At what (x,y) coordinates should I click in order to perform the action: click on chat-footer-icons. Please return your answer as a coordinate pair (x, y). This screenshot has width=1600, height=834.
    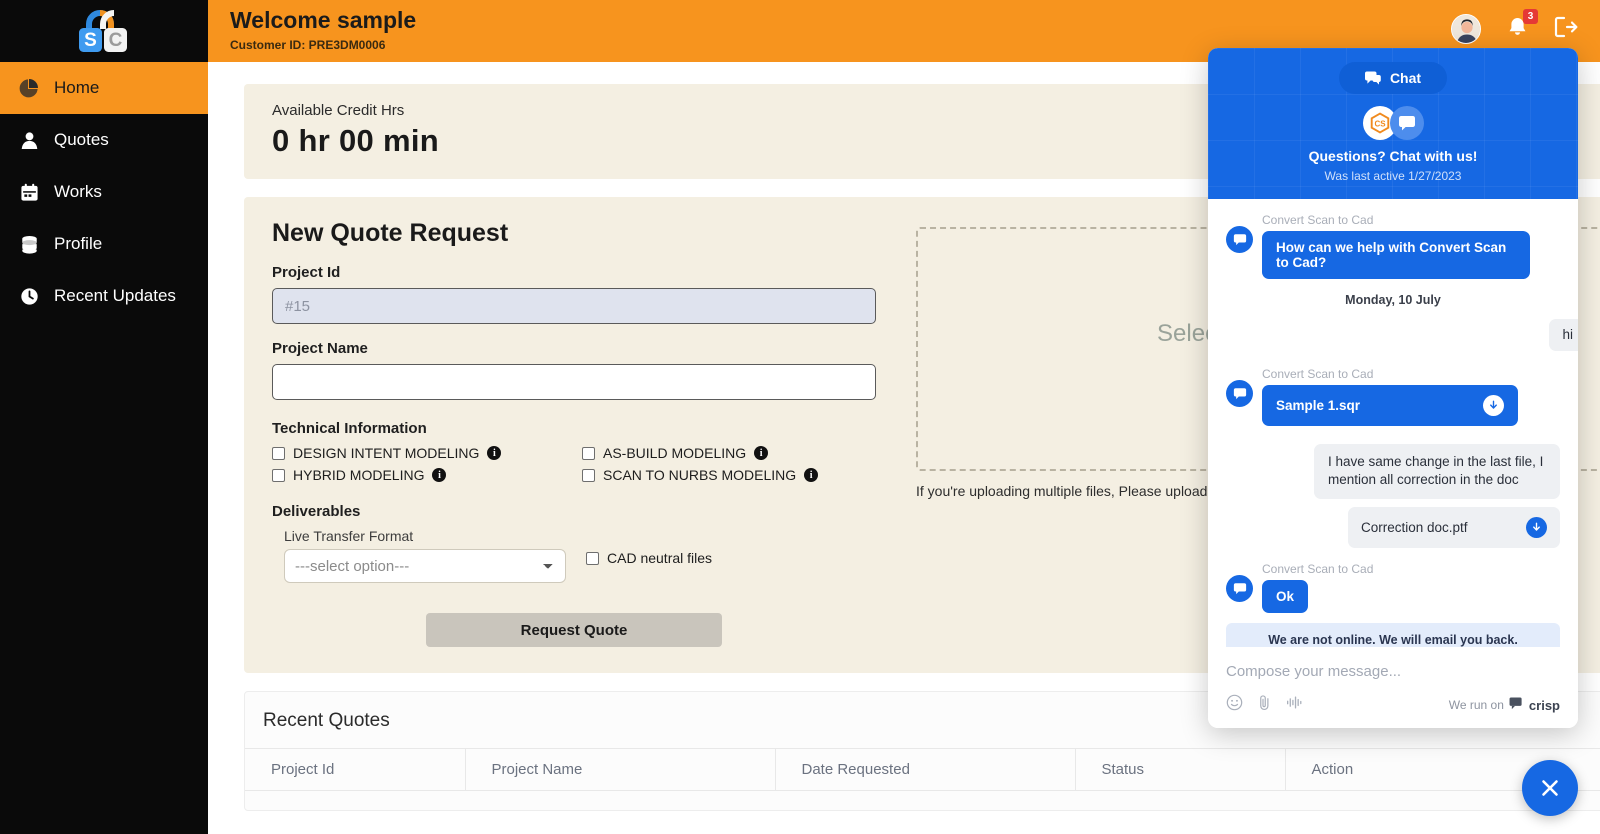
    Looking at the image, I should click on (1264, 705).